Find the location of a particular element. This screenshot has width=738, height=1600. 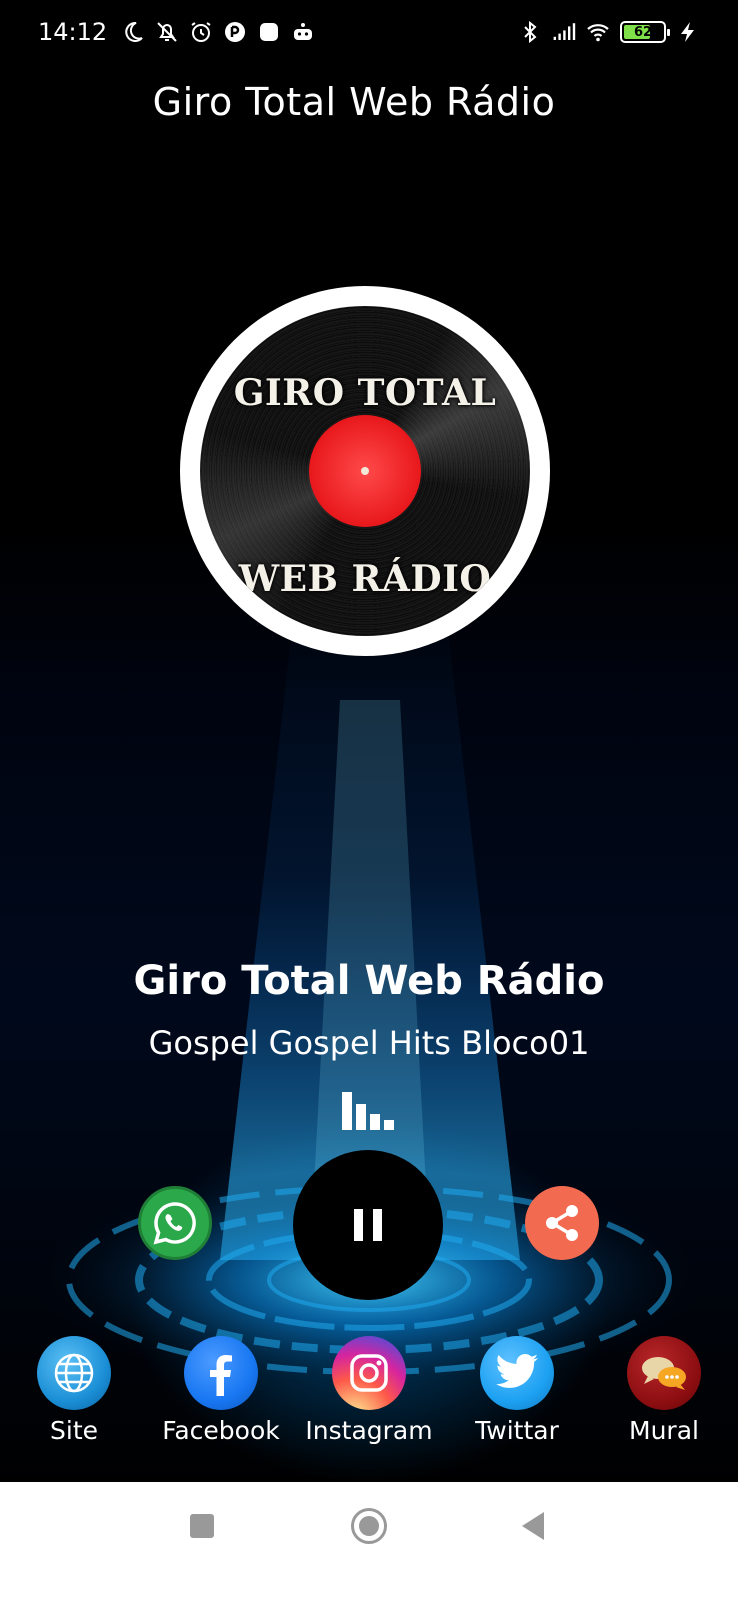

social-label-twitter: Twittar is located at coordinates (517, 1430).